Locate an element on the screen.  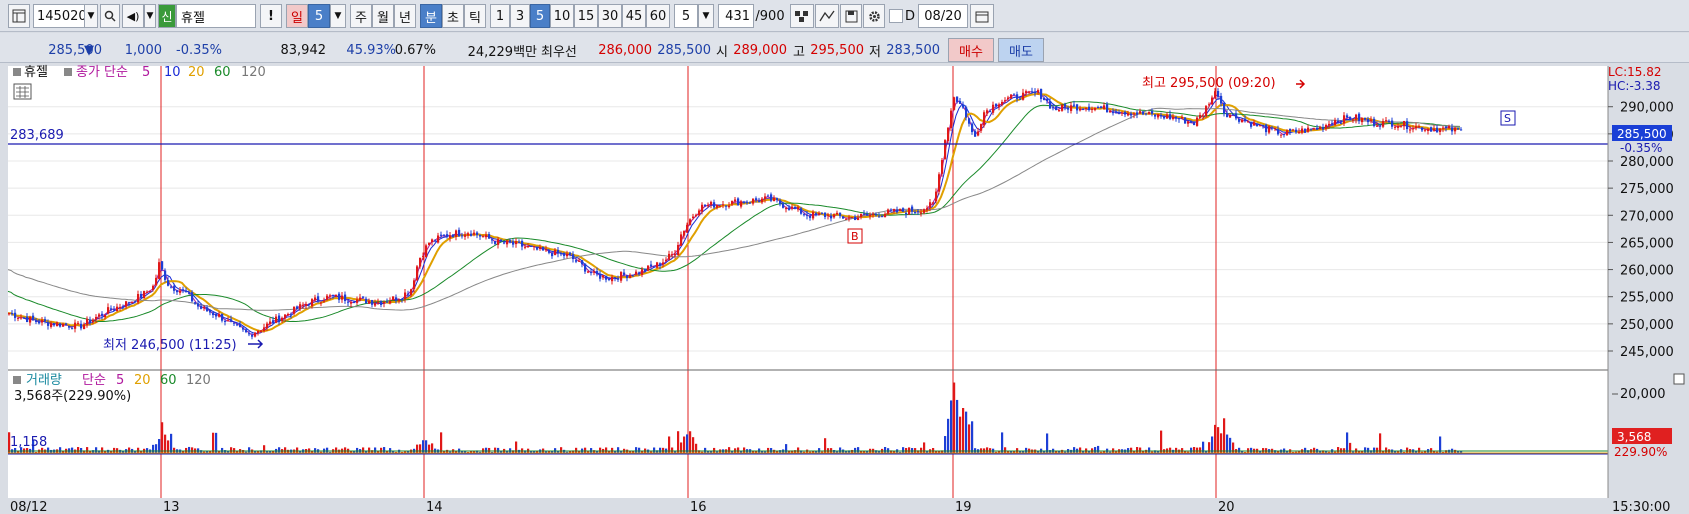
bid-label: 최우선 is located at coordinates (559, 52).